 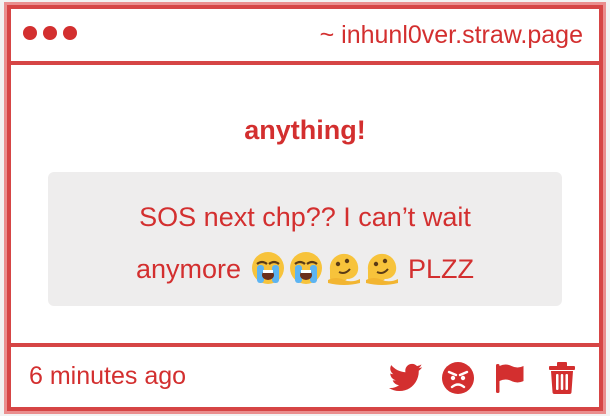 I want to click on post-timestamp: 6 minutes ago, so click(x=108, y=376).